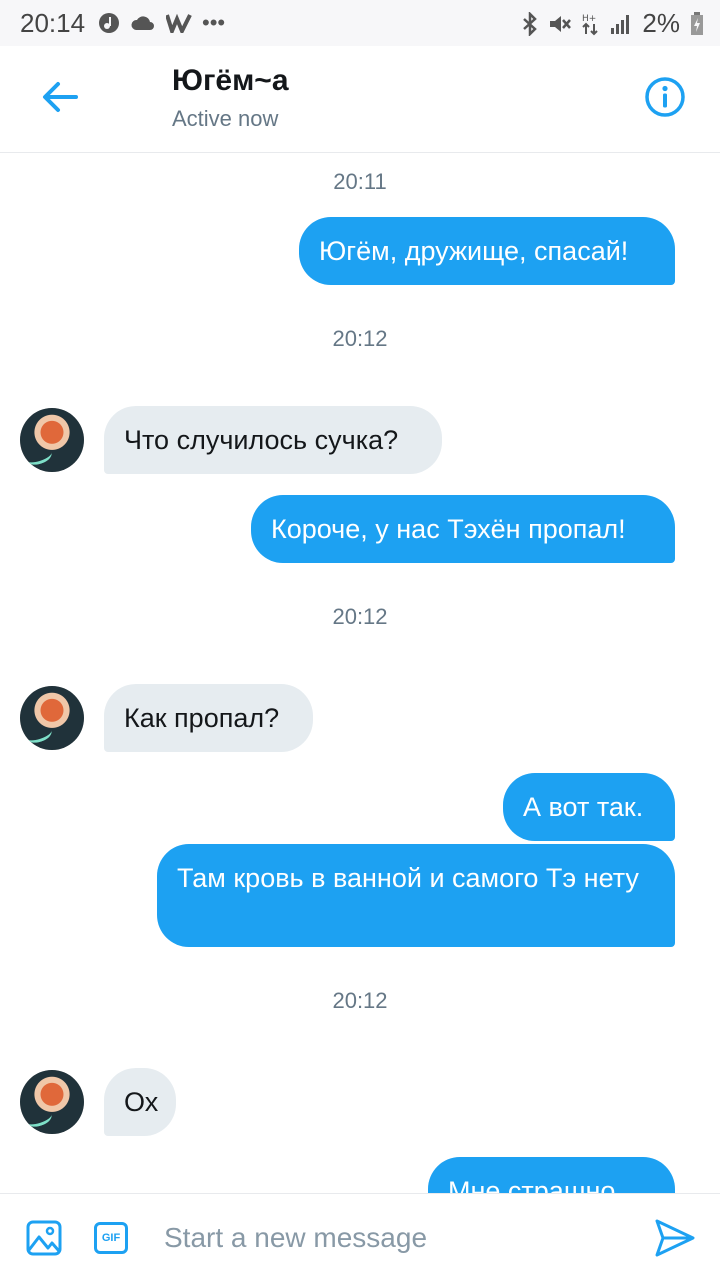 Image resolution: width=720 pixels, height=1281 pixels. Describe the element at coordinates (589, 19) in the screenshot. I see `svg-text: H+` at that location.